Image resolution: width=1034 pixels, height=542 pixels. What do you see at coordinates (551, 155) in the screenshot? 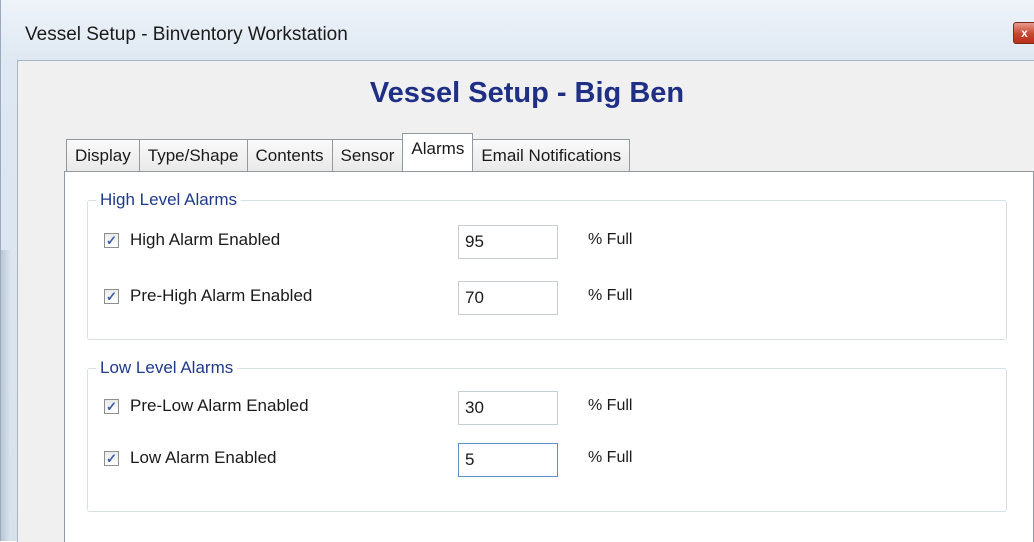
I see `tab-email-notifications: Email Notifications` at bounding box center [551, 155].